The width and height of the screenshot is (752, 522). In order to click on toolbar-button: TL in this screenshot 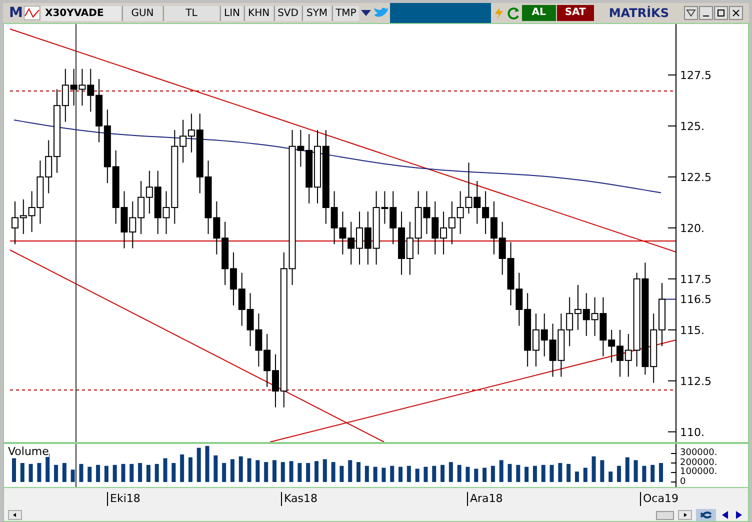, I will do `click(191, 13)`.